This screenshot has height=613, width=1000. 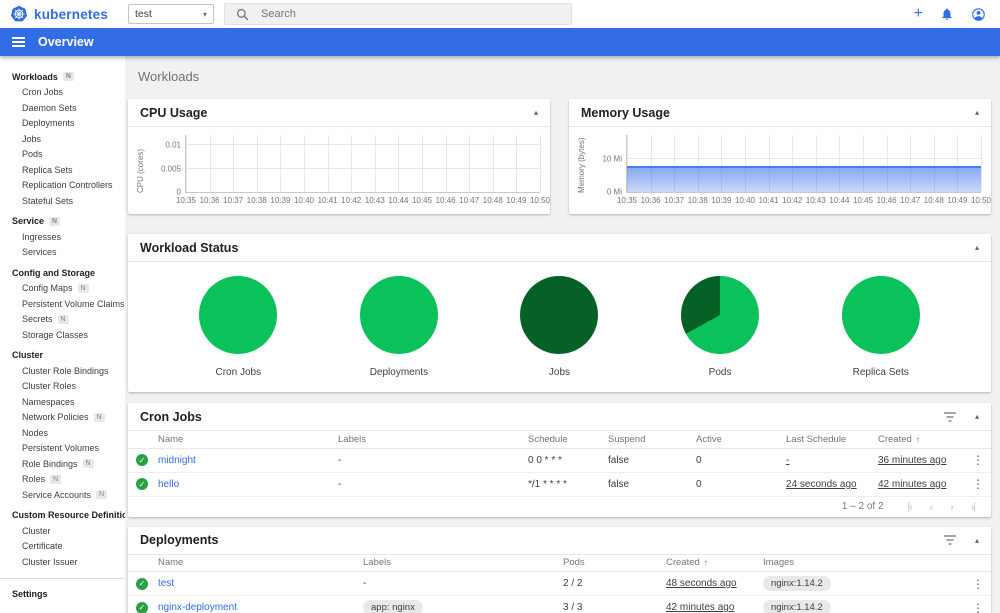 I want to click on search-bar, so click(x=398, y=14).